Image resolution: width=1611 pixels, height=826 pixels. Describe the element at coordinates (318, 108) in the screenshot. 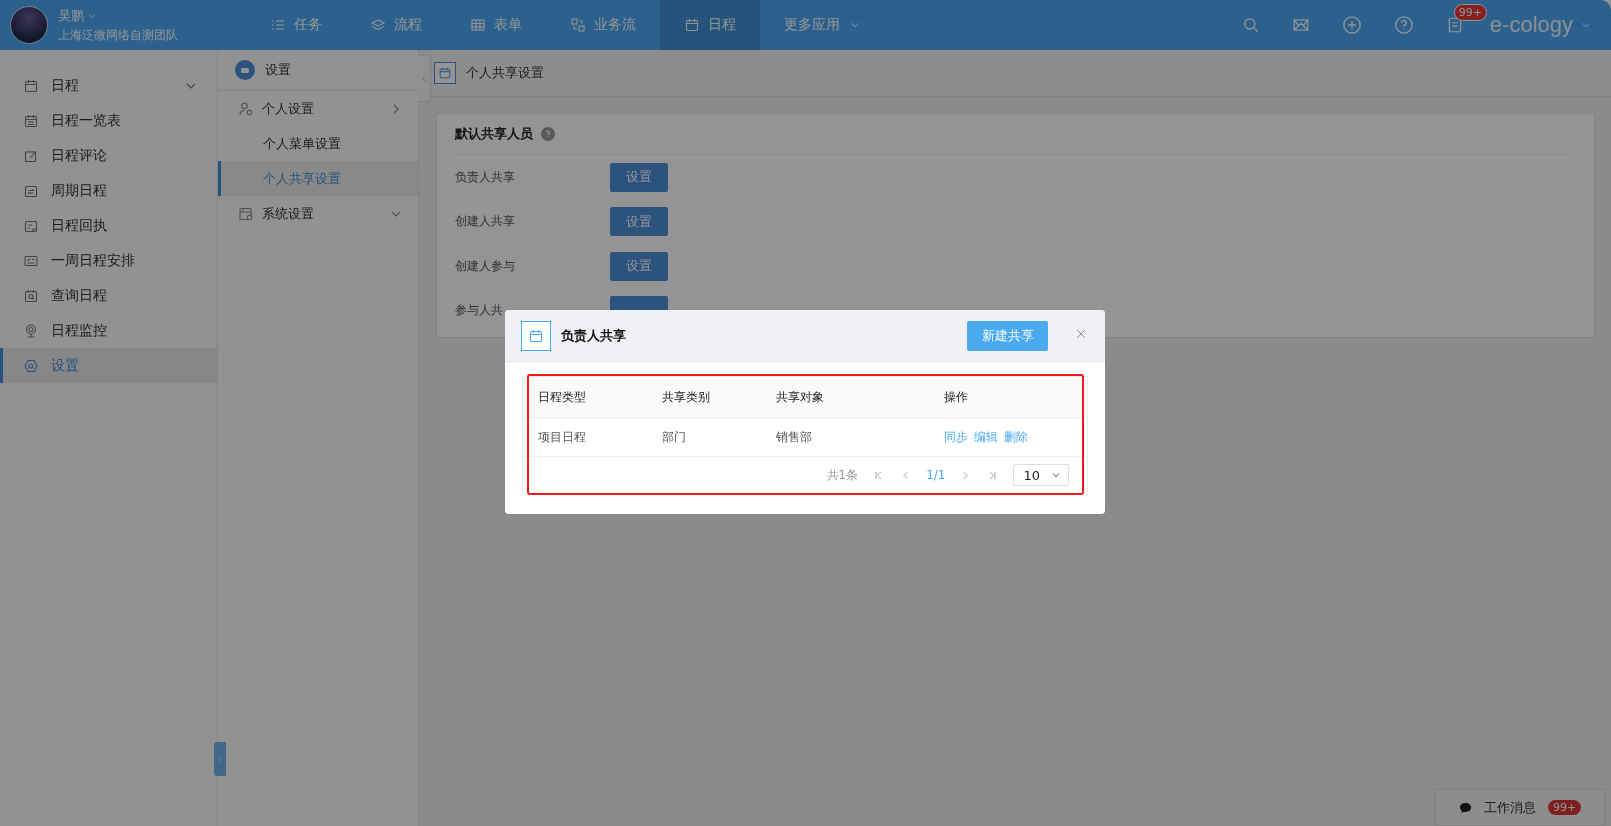

I see `menu-group: 个人设置` at that location.